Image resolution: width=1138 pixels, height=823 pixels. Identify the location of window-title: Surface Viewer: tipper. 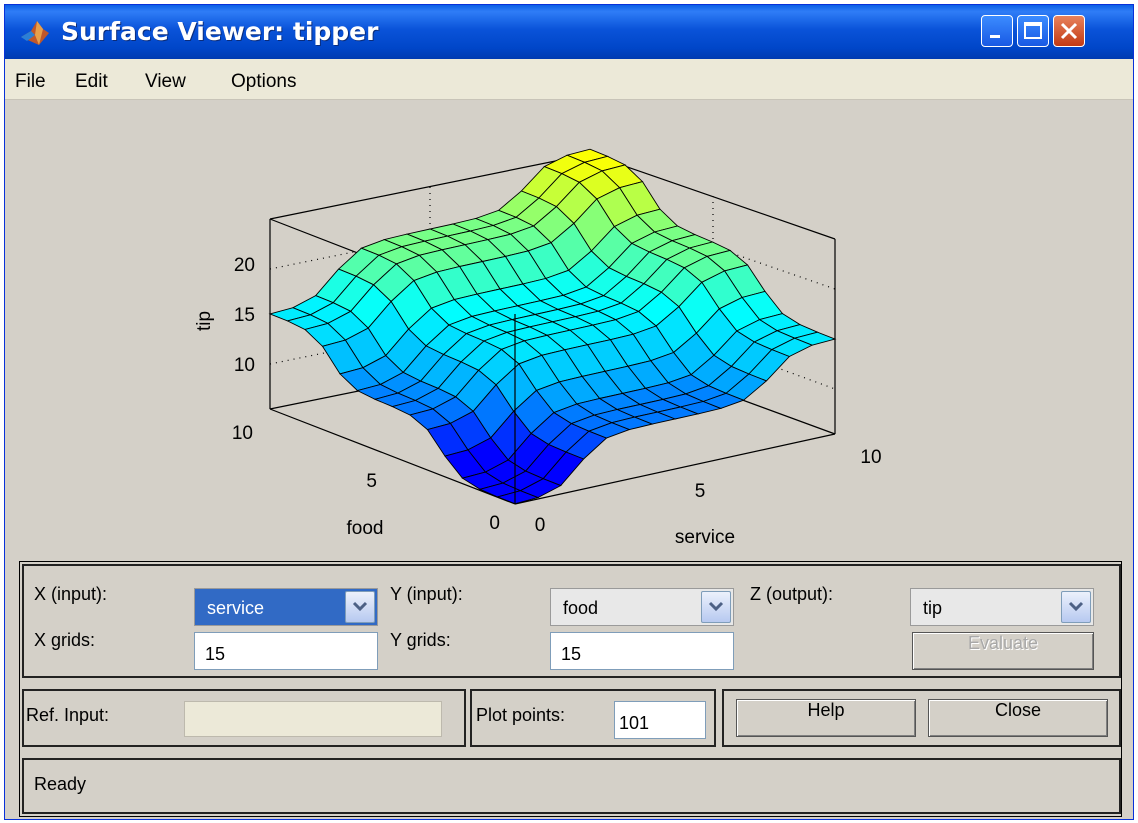
(220, 31).